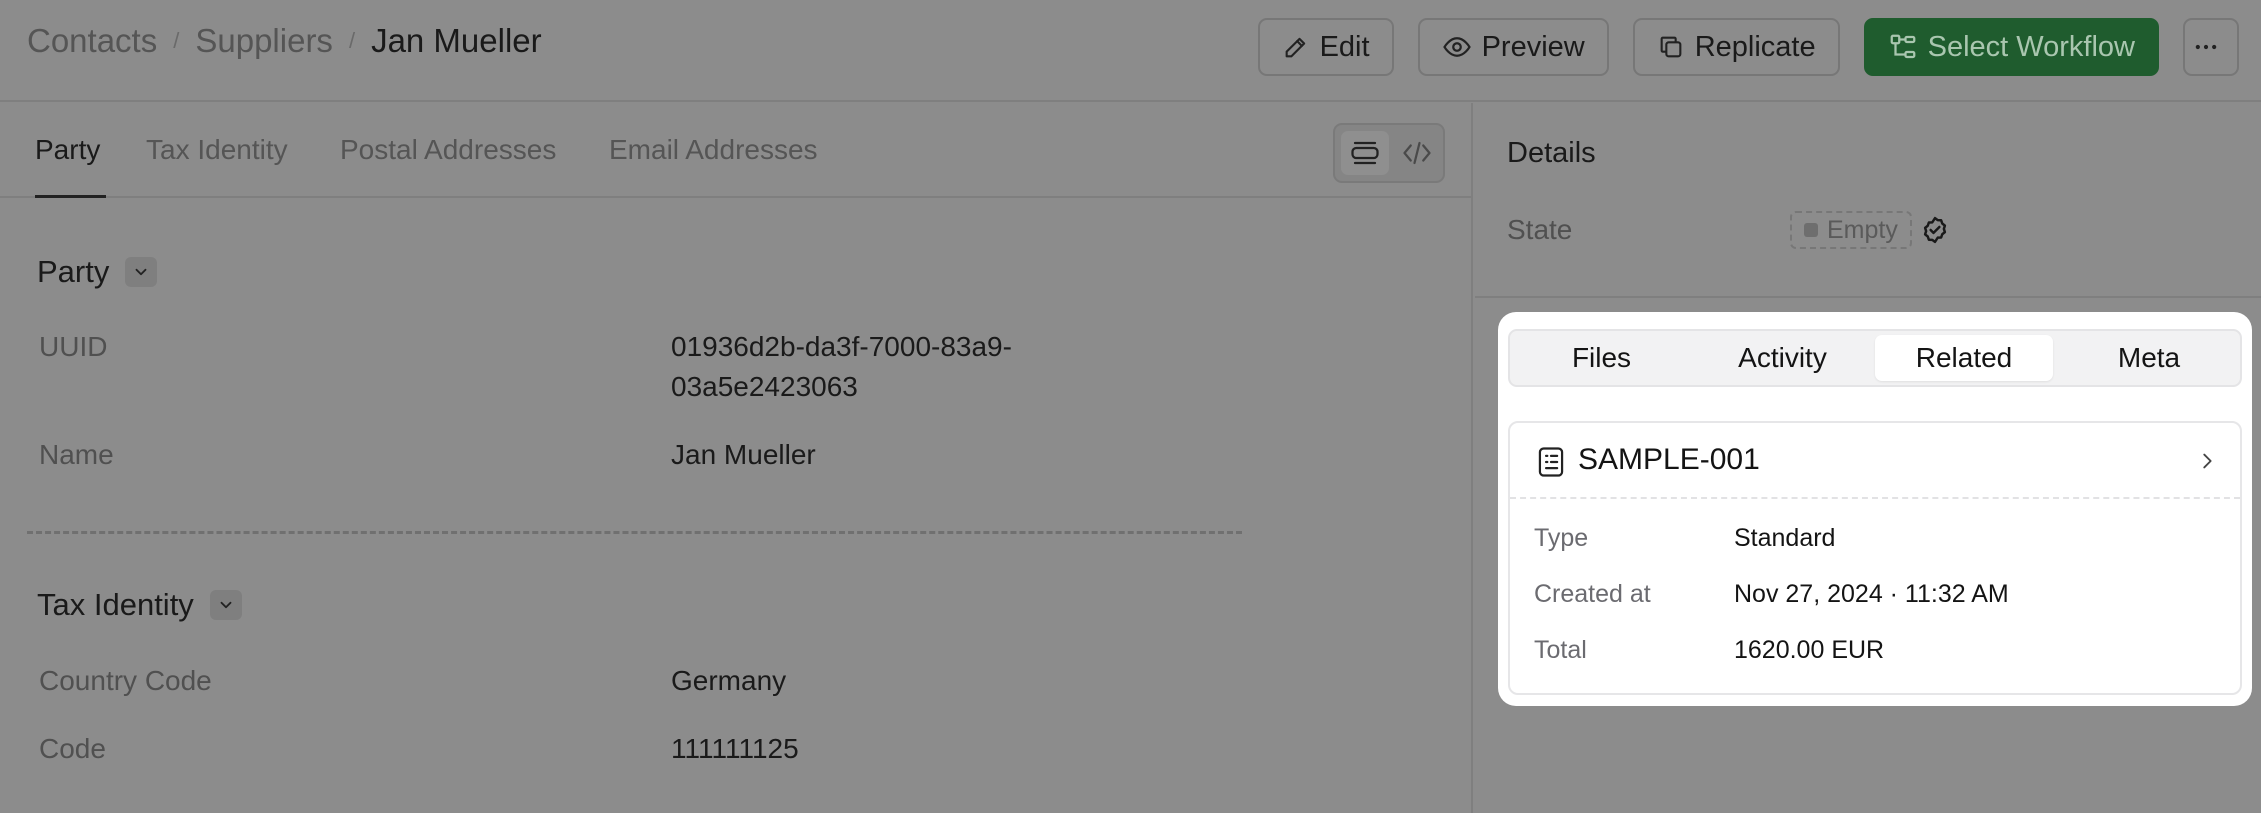 The height and width of the screenshot is (813, 2261). What do you see at coordinates (1456, 47) in the screenshot?
I see `eye-icon` at bounding box center [1456, 47].